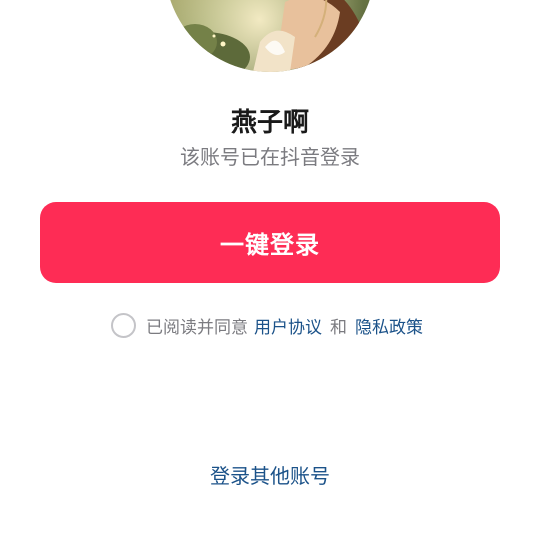 This screenshot has height=540, width=540. I want to click on account-username: 燕子啊, so click(269, 123).